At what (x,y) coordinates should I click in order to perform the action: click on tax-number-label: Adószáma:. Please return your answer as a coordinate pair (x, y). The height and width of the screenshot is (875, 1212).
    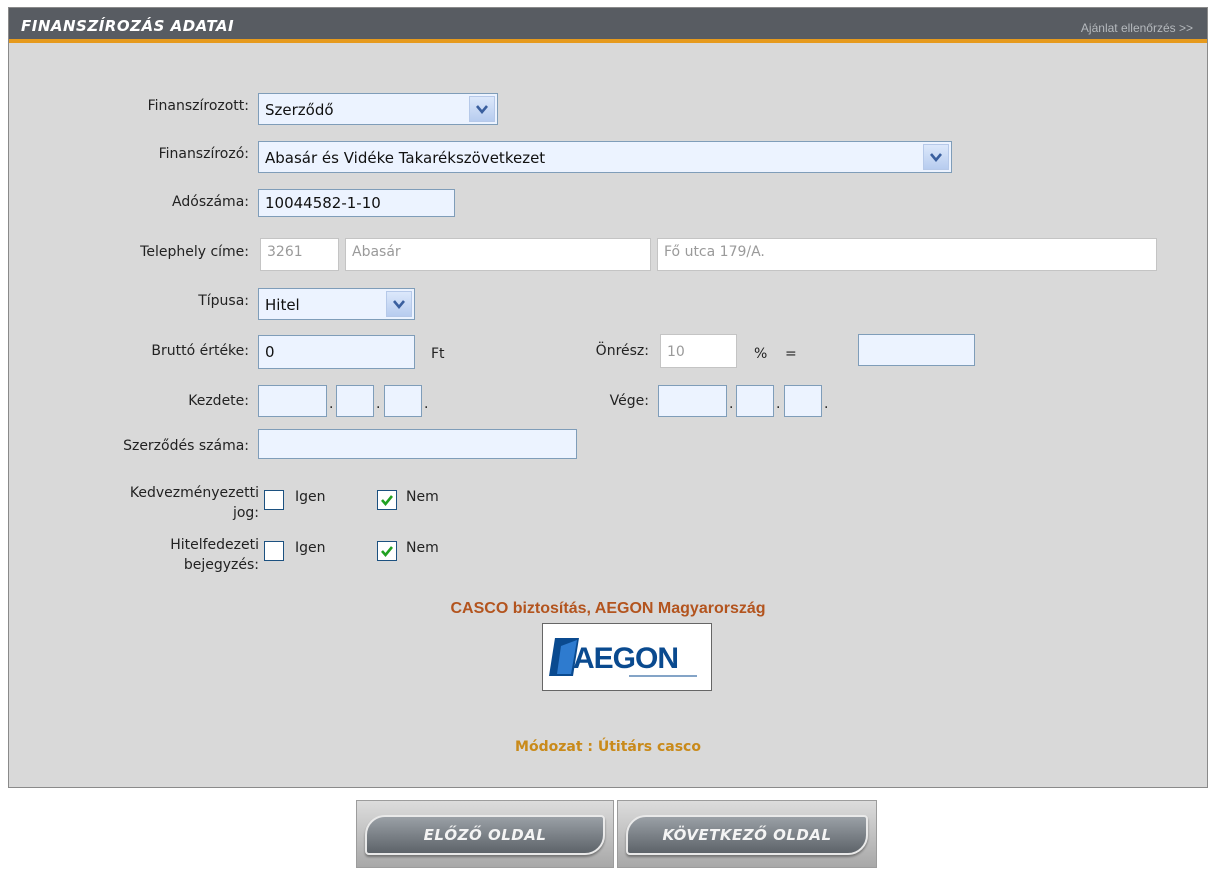
    Looking at the image, I should click on (210, 202).